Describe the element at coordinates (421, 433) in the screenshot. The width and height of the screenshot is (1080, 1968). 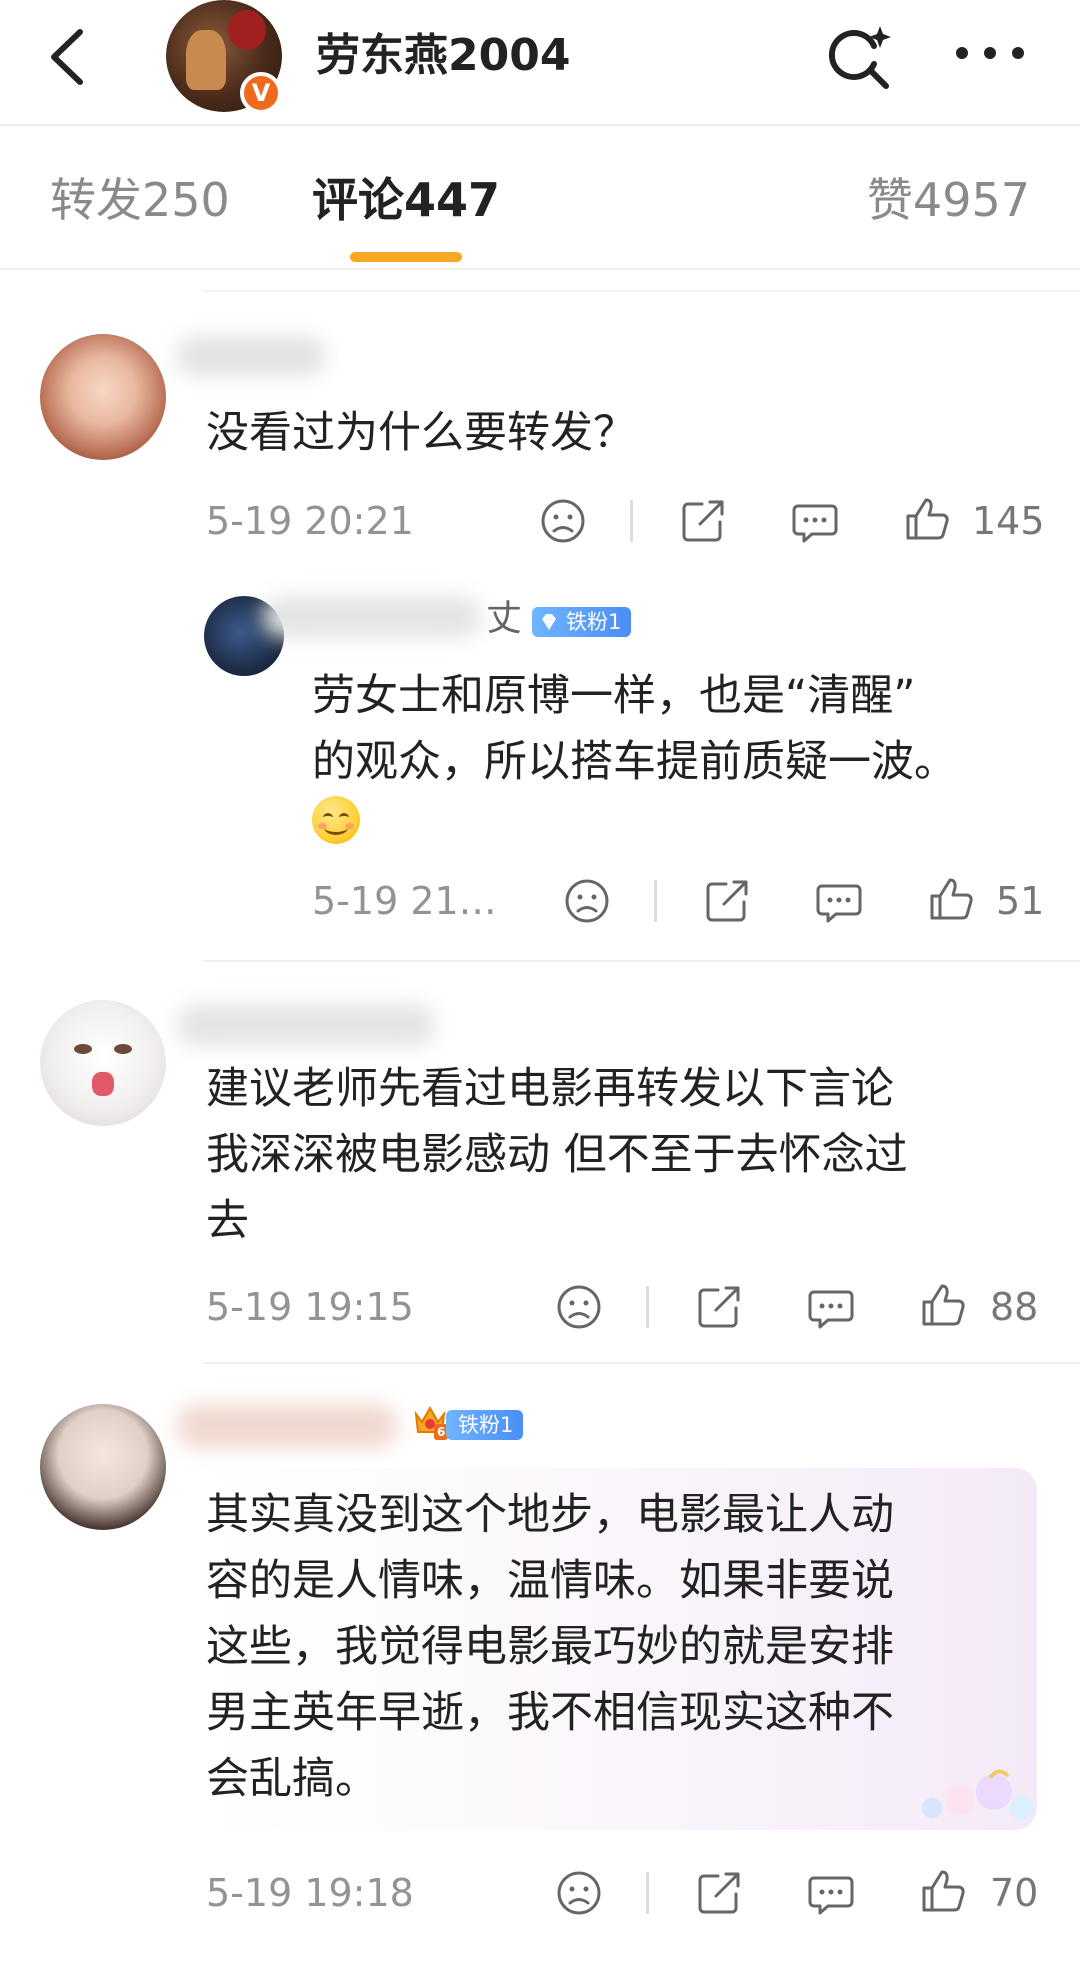
I see `comment-text: 没看过为什么要转发？` at that location.